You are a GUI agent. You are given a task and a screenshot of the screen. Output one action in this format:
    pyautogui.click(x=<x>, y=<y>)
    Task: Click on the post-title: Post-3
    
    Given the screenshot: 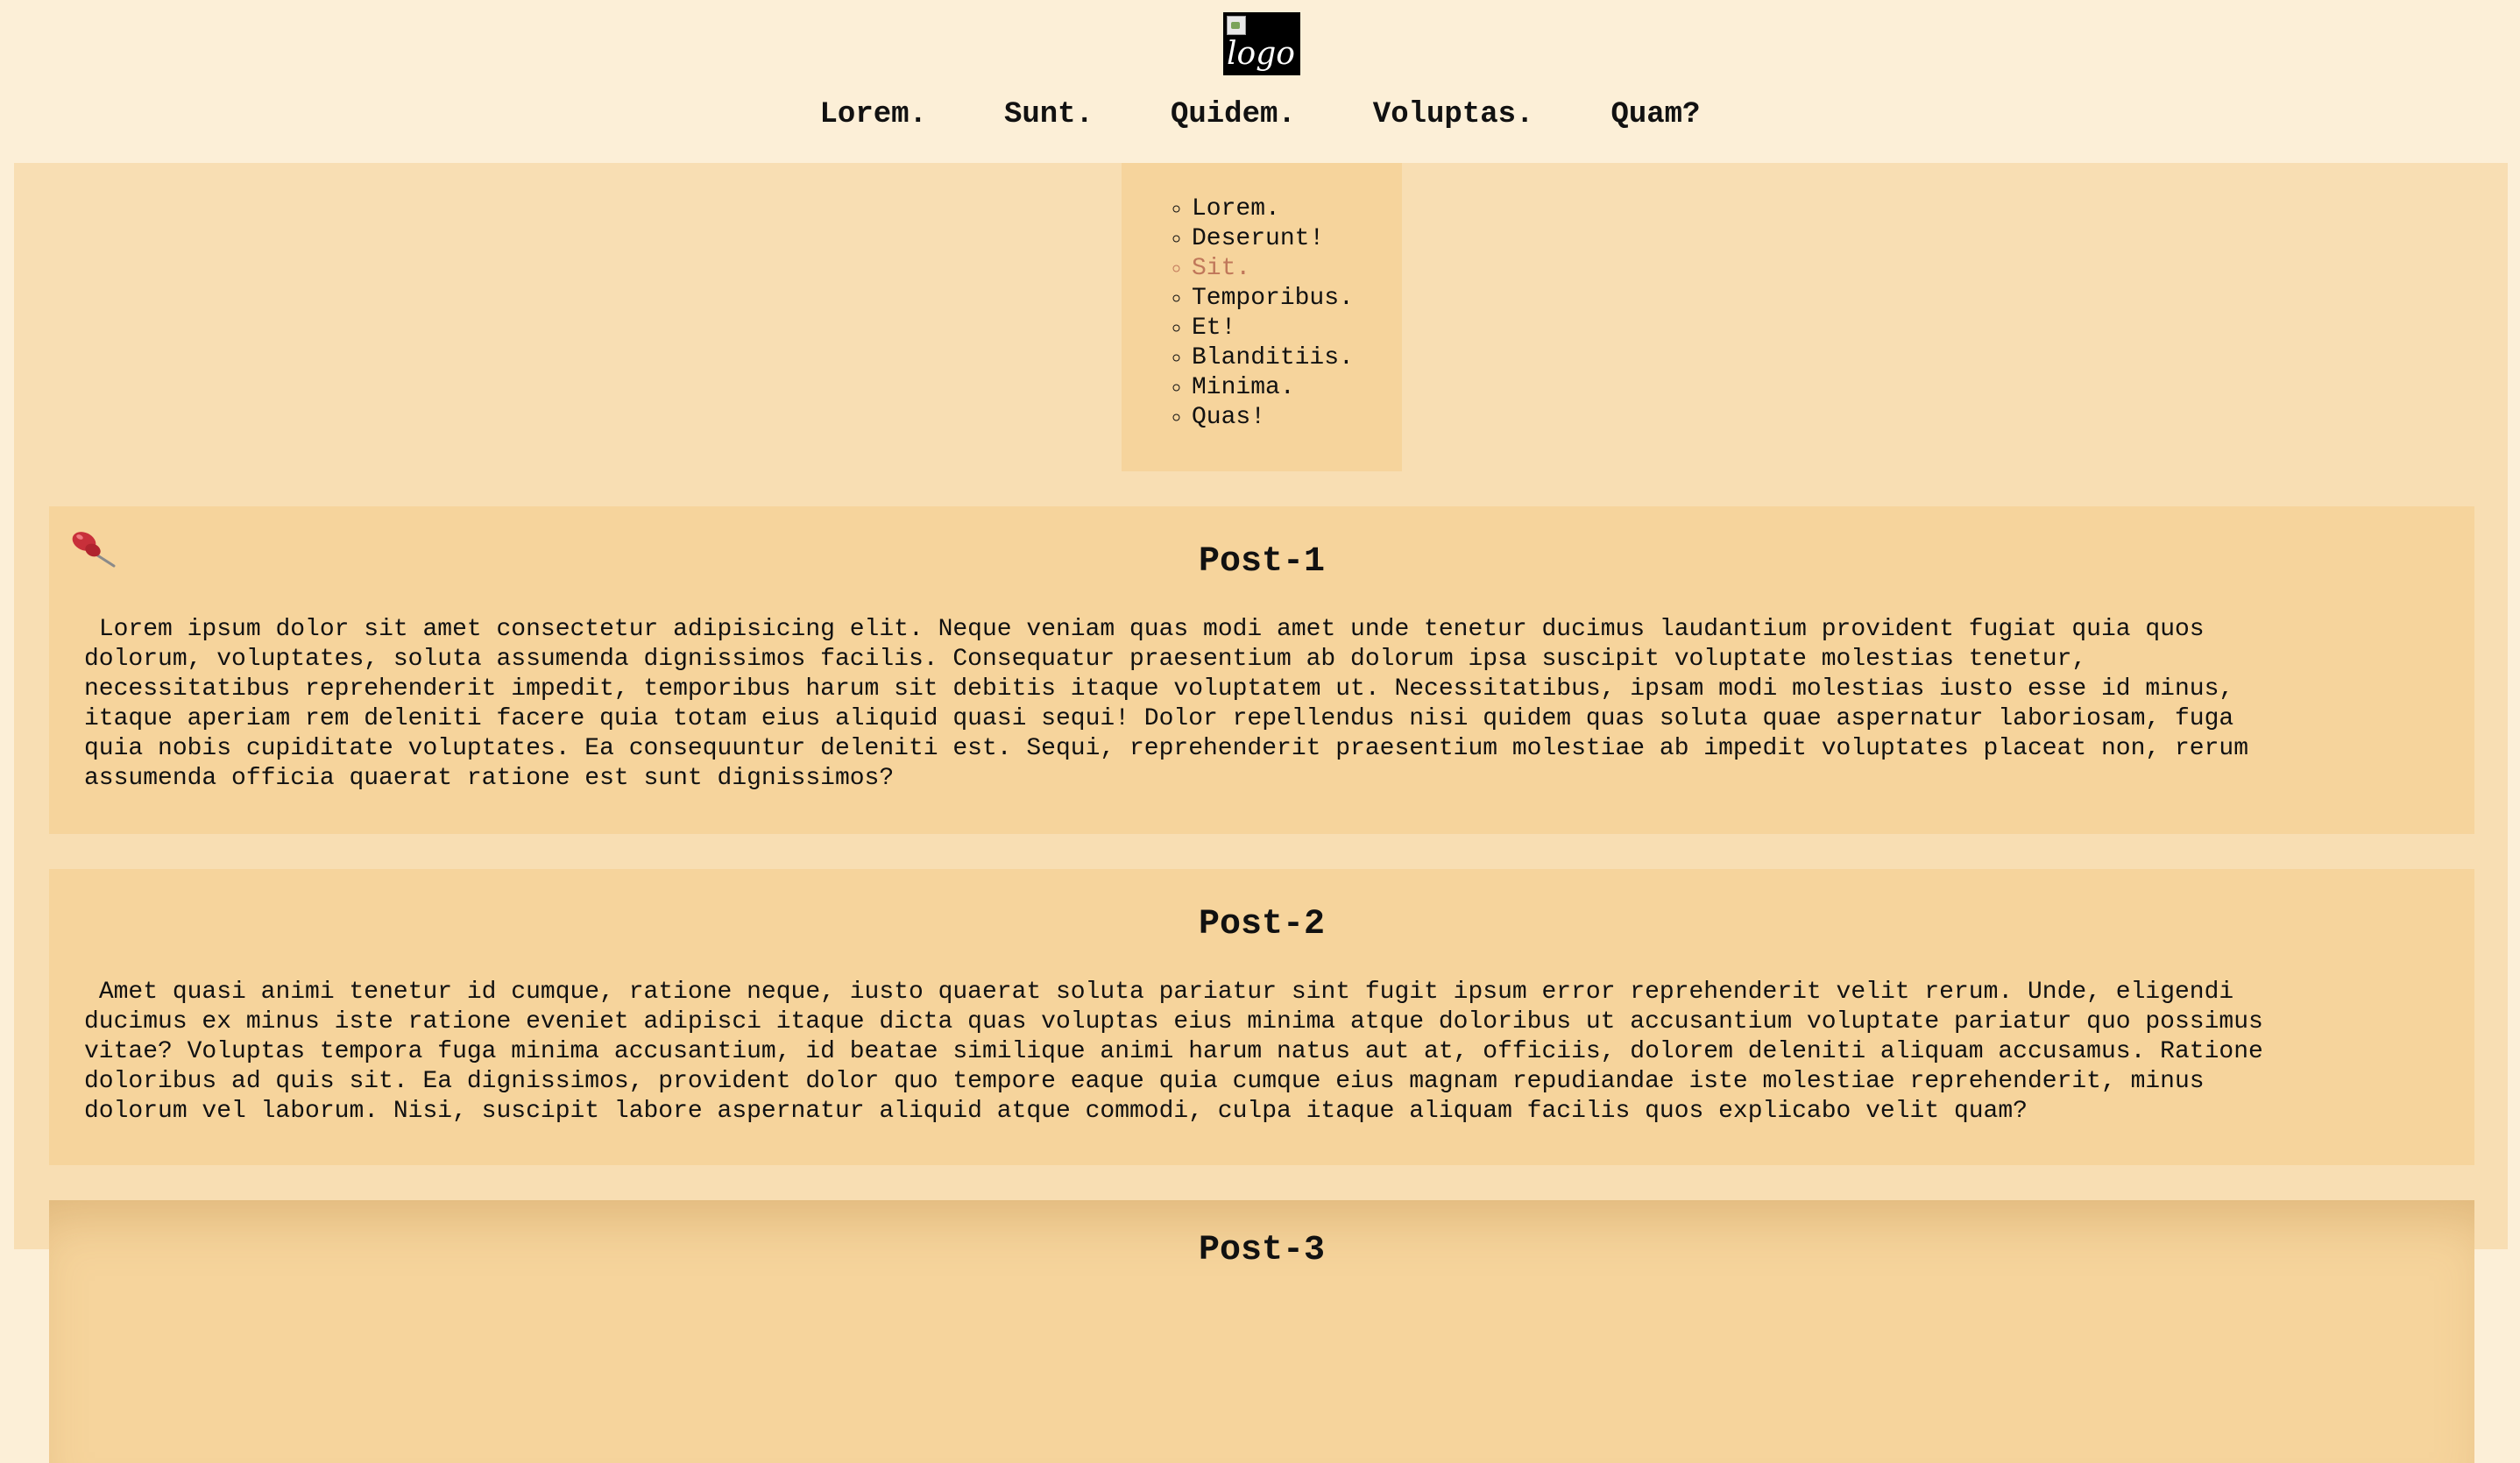 What is the action you would take?
    pyautogui.click(x=1262, y=1251)
    